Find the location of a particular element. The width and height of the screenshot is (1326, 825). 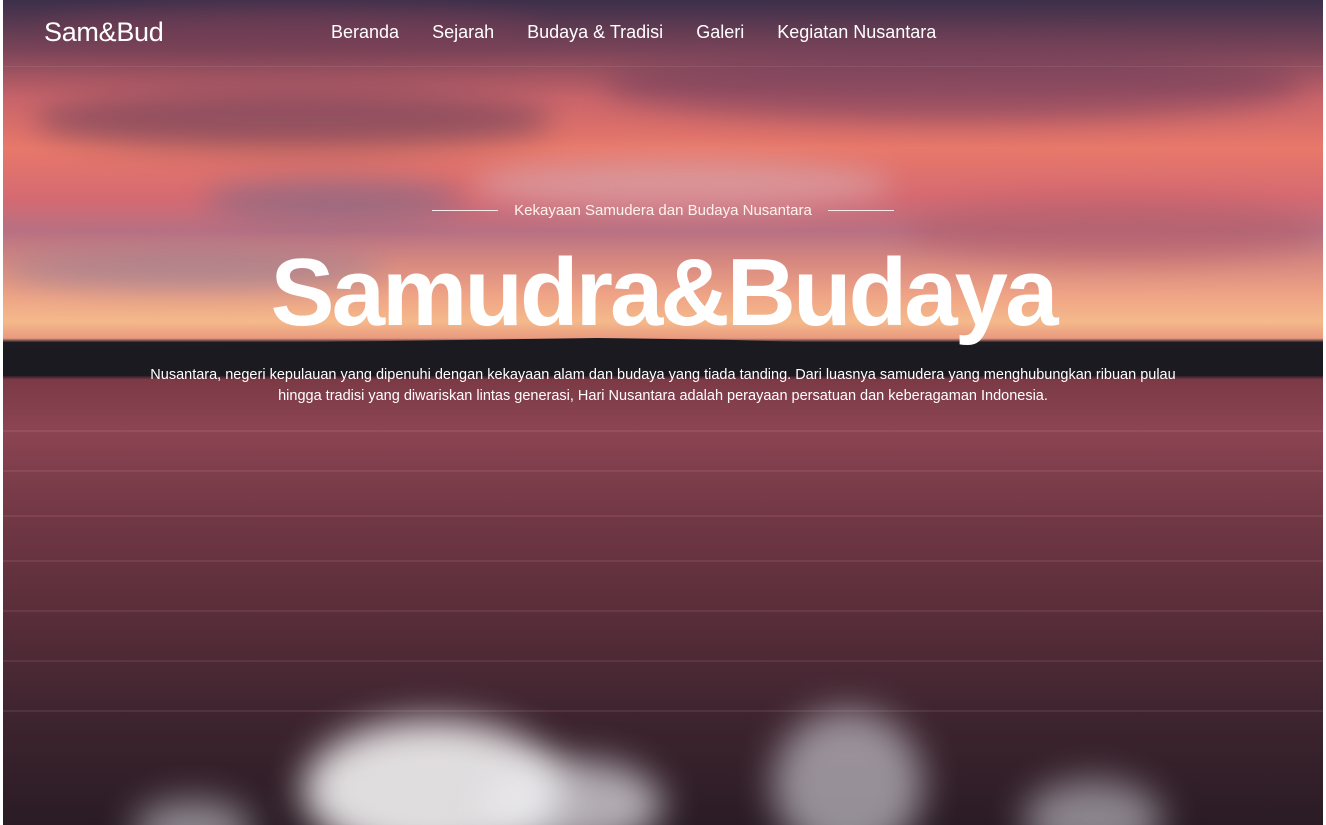

hero-eyebrow: Kekayaan Samudera dan Budaya Nusantara is located at coordinates (663, 210).